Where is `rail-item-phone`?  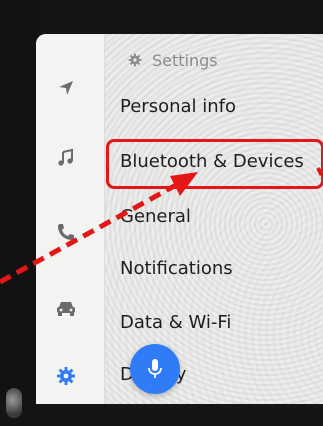
rail-item-phone is located at coordinates (66, 232).